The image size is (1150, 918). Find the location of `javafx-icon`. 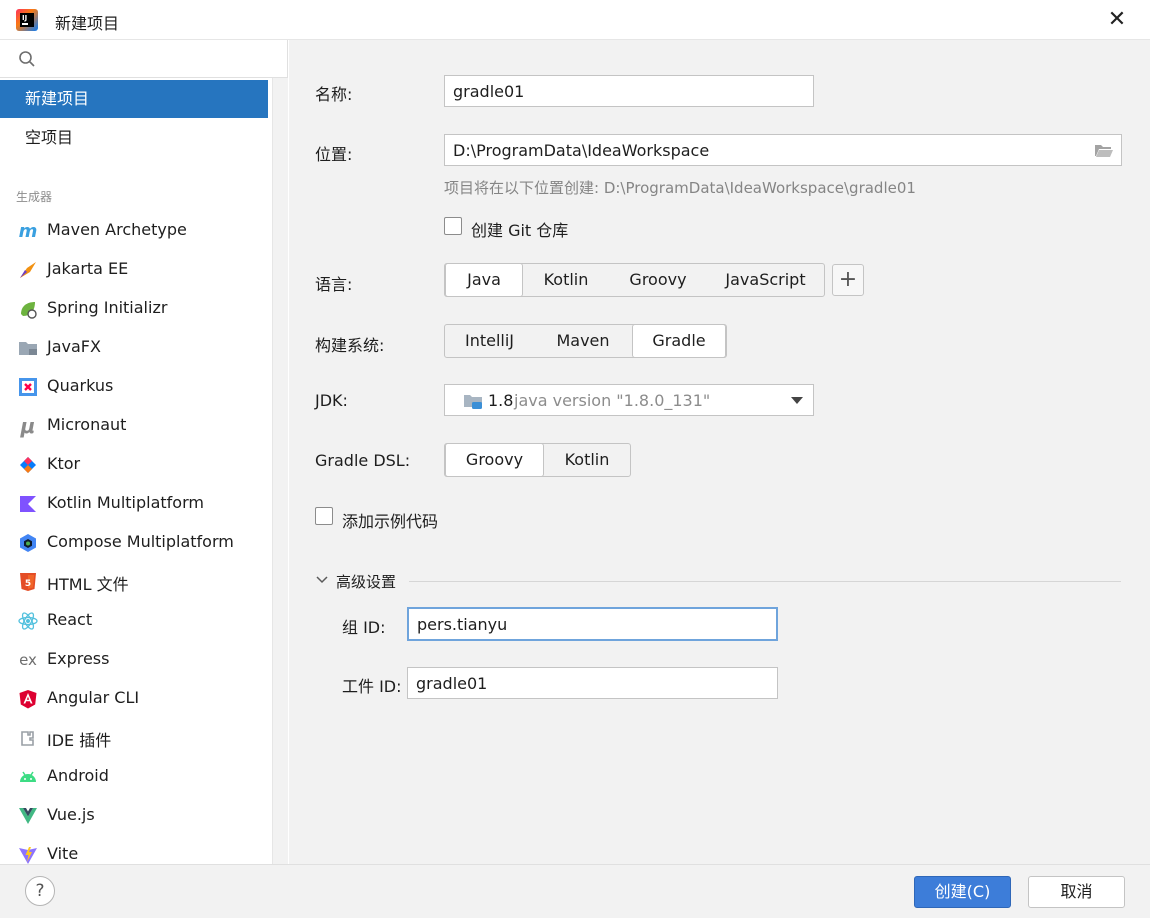

javafx-icon is located at coordinates (28, 348).